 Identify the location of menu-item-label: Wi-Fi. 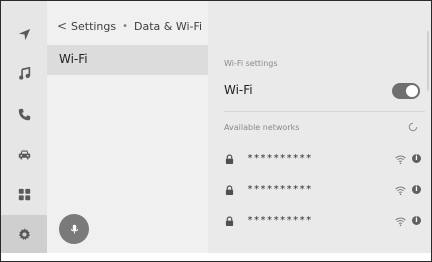
(73, 59).